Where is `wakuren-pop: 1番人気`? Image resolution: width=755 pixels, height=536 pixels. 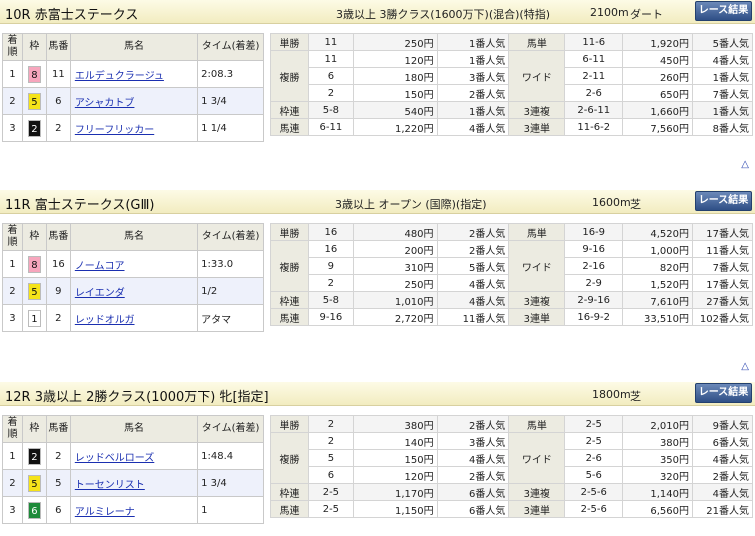
wakuren-pop: 1番人気 is located at coordinates (473, 110).